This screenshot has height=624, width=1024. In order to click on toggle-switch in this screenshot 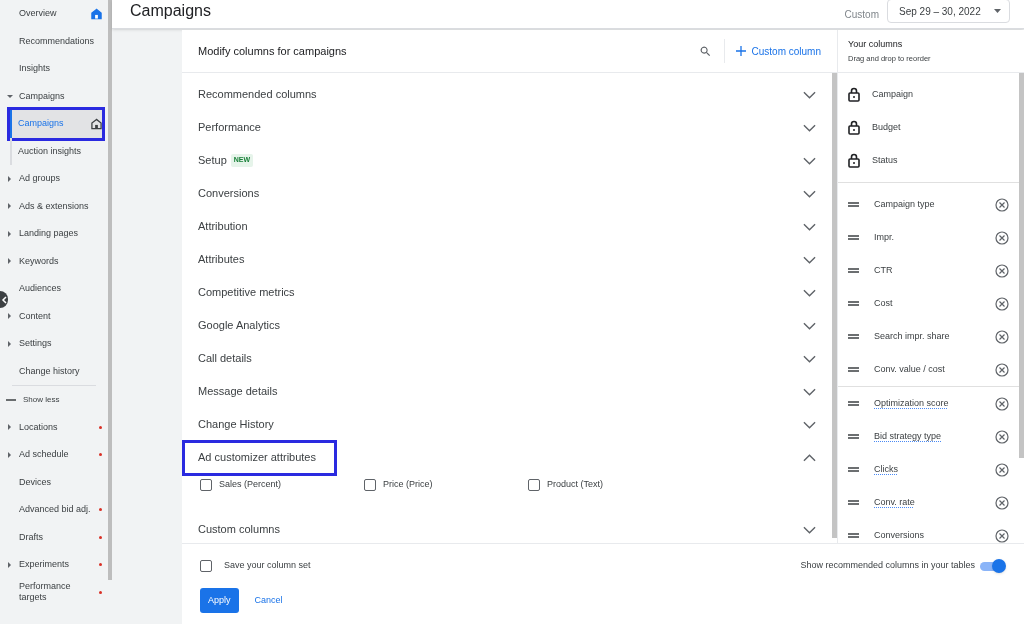, I will do `click(993, 566)`.